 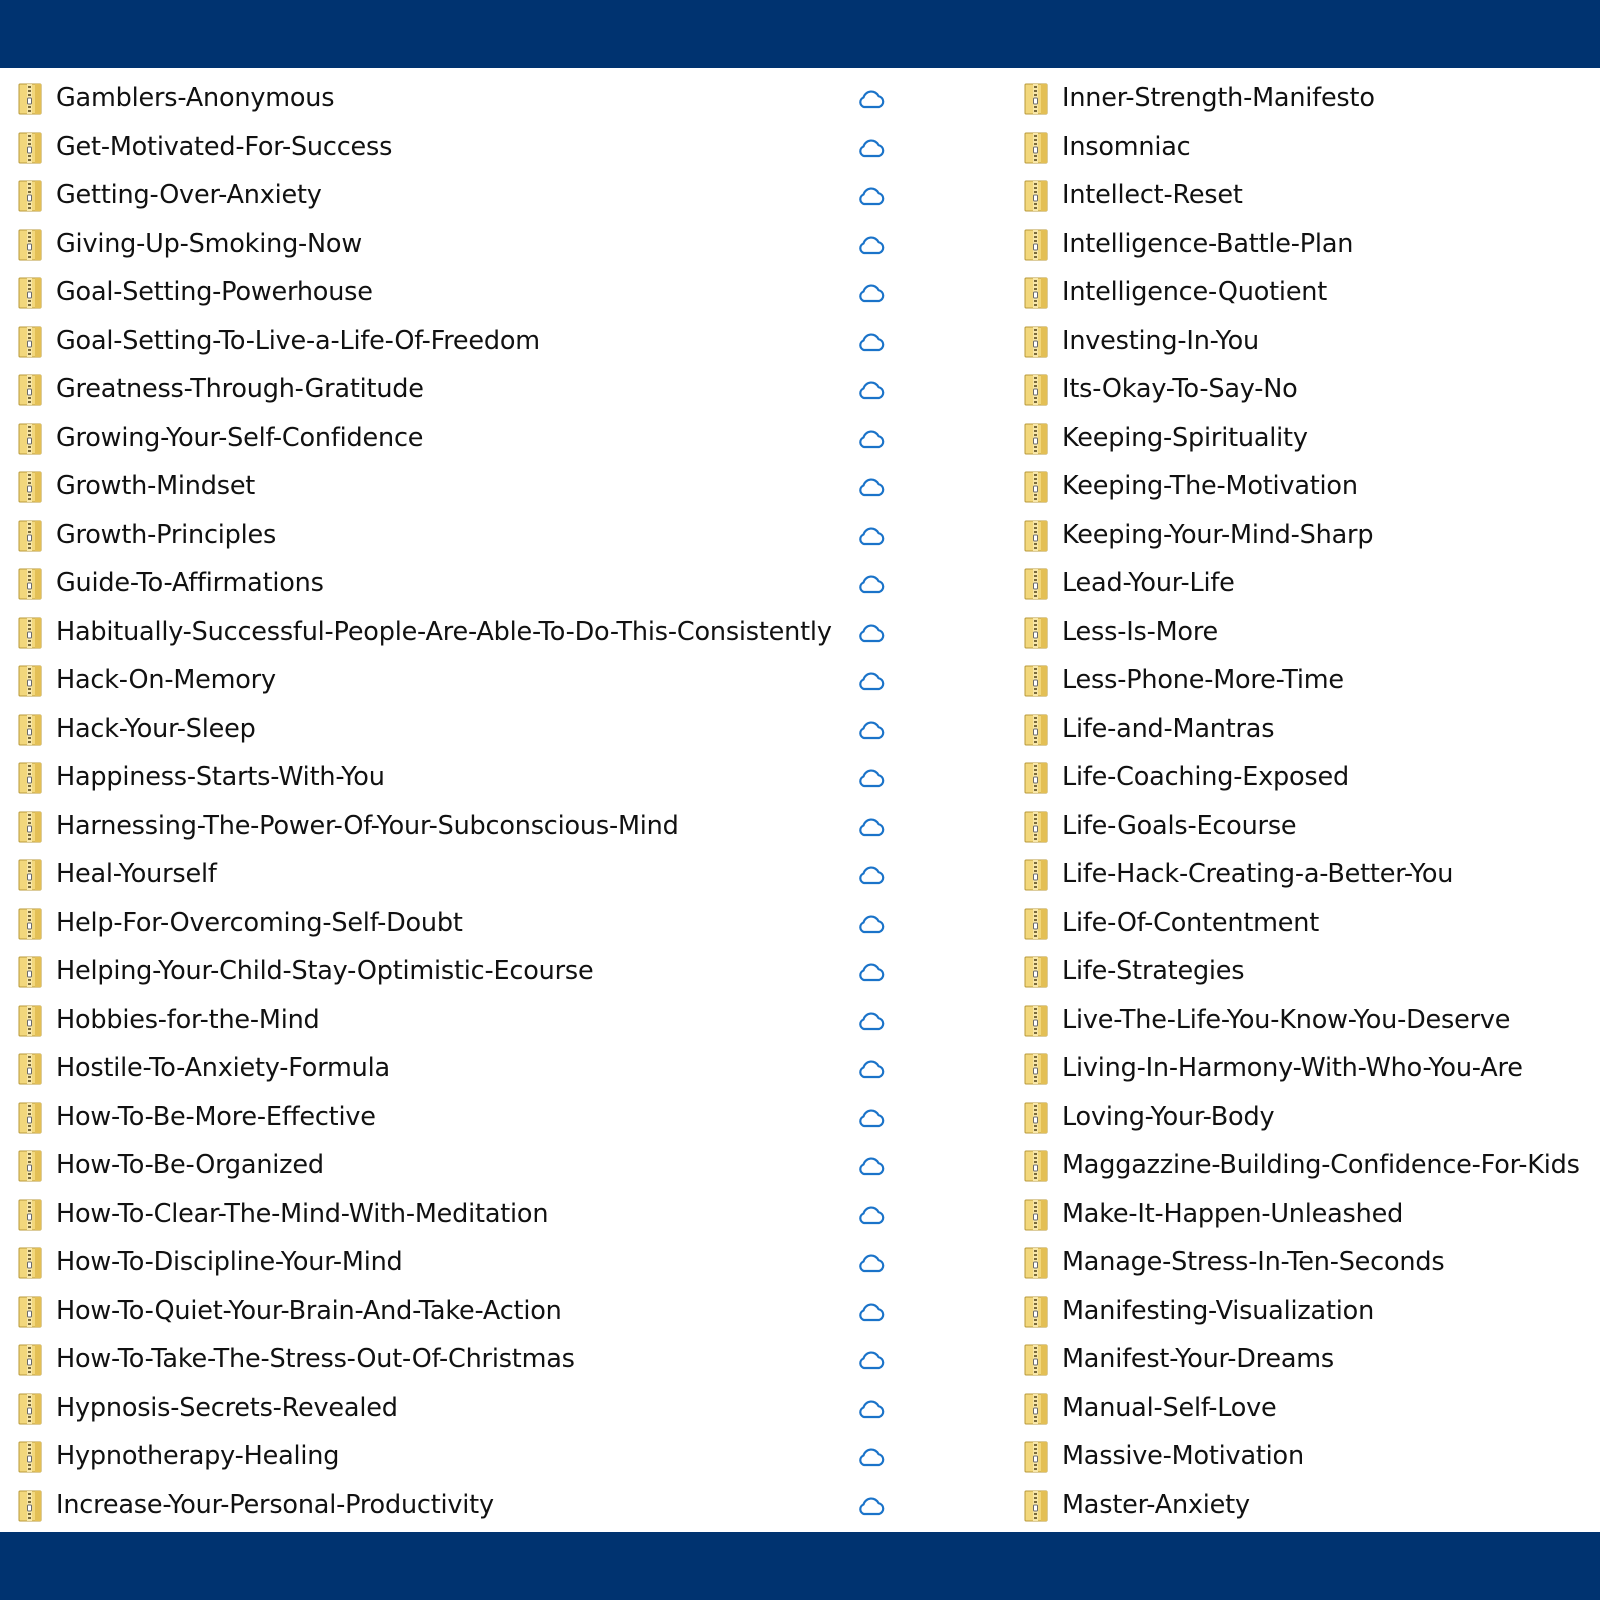 I want to click on file-row: Hostile-To-Anxiety-Formula, so click(x=461, y=1062).